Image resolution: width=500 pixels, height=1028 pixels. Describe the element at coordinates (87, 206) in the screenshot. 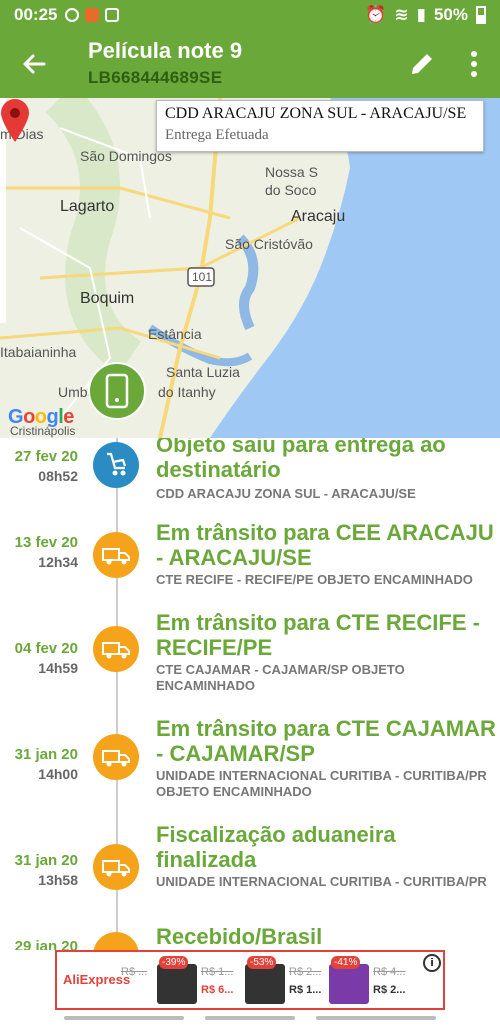

I see `map-label-lagarto: Lagarto` at that location.